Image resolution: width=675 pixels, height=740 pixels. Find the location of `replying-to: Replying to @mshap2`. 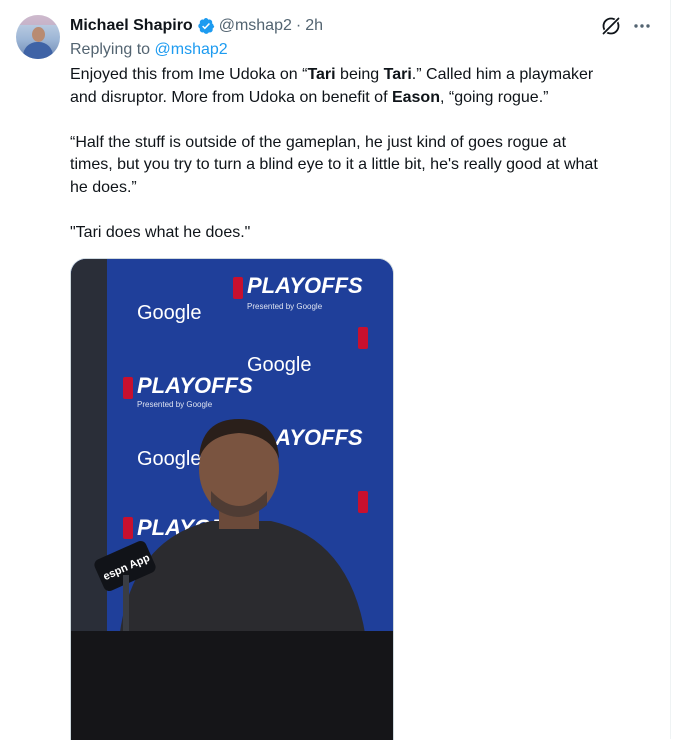

replying-to: Replying to @mshap2 is located at coordinates (149, 50).